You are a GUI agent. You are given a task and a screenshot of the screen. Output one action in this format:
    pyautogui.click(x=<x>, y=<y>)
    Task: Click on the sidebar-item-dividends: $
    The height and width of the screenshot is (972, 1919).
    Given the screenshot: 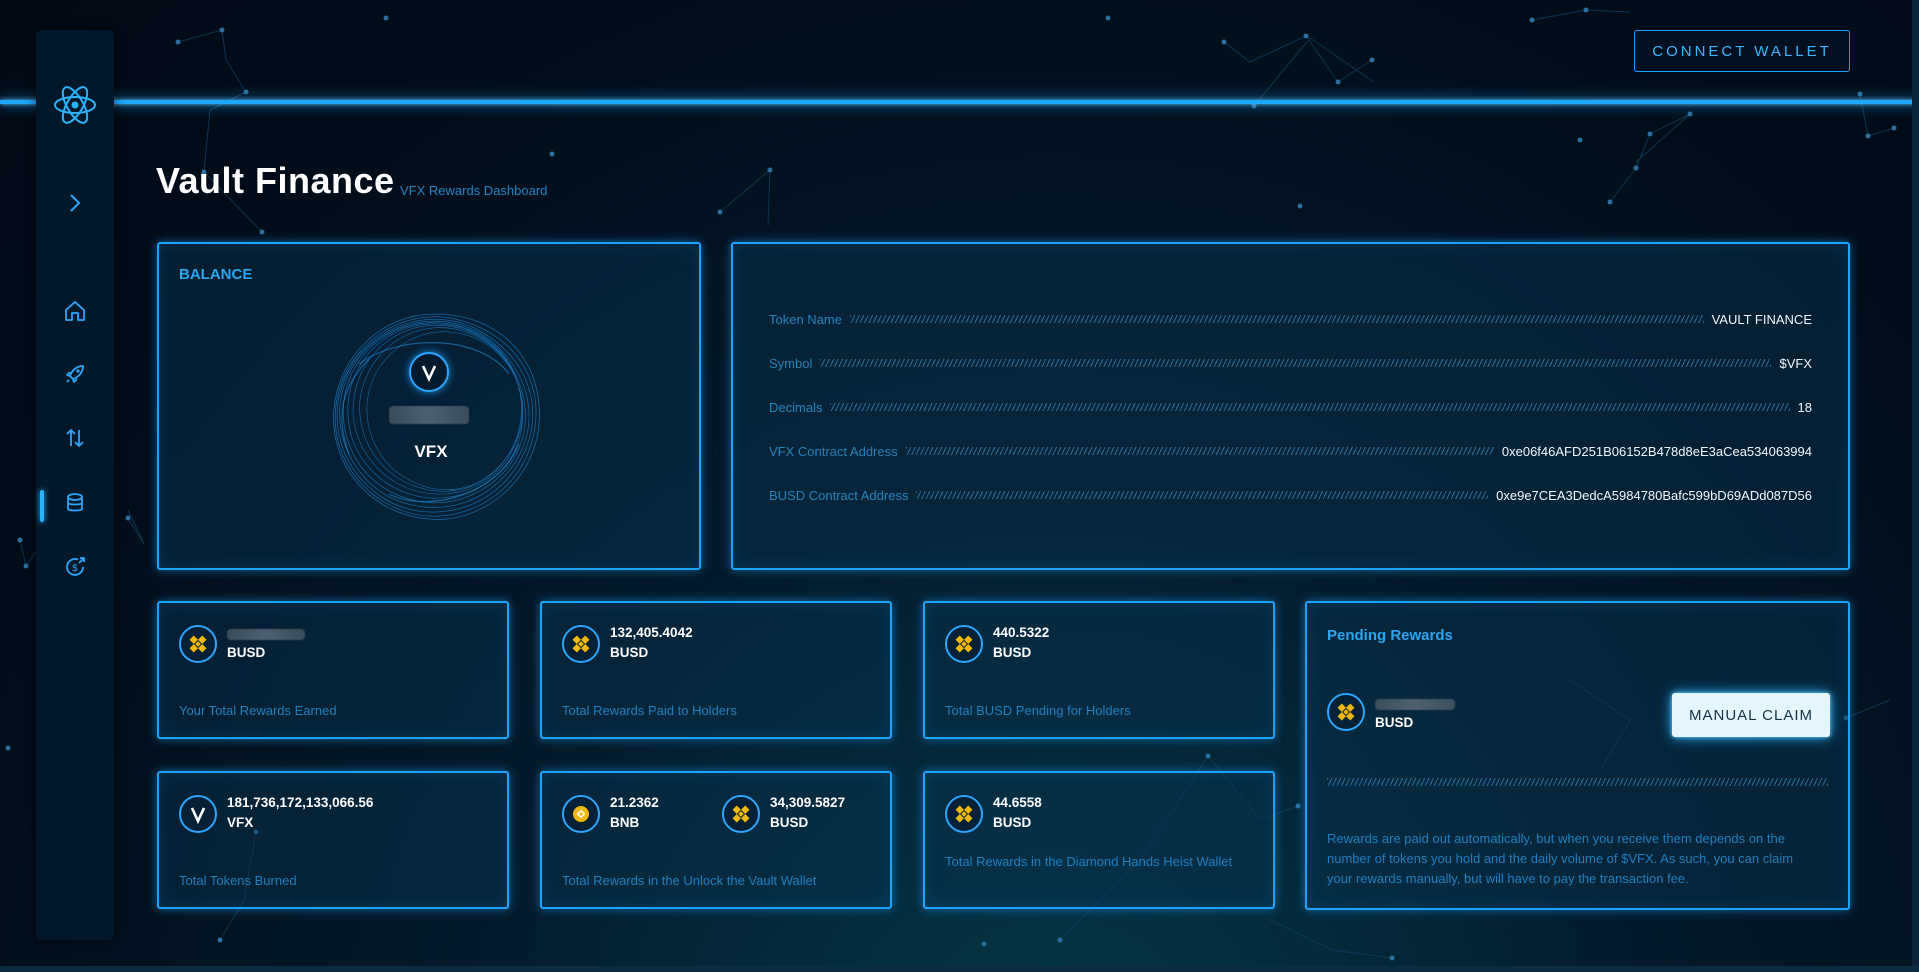 What is the action you would take?
    pyautogui.click(x=75, y=569)
    